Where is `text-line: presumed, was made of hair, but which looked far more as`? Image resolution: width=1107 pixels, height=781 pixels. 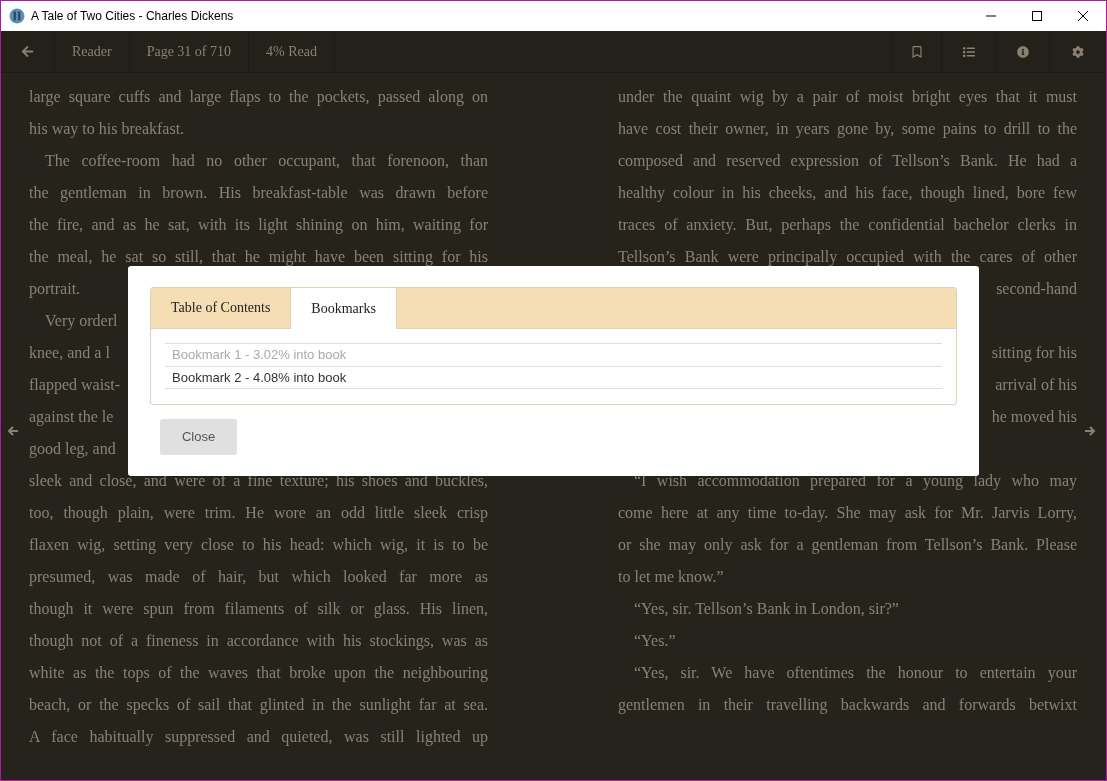
text-line: presumed, was made of hair, but which looked far more as is located at coordinates (258, 577).